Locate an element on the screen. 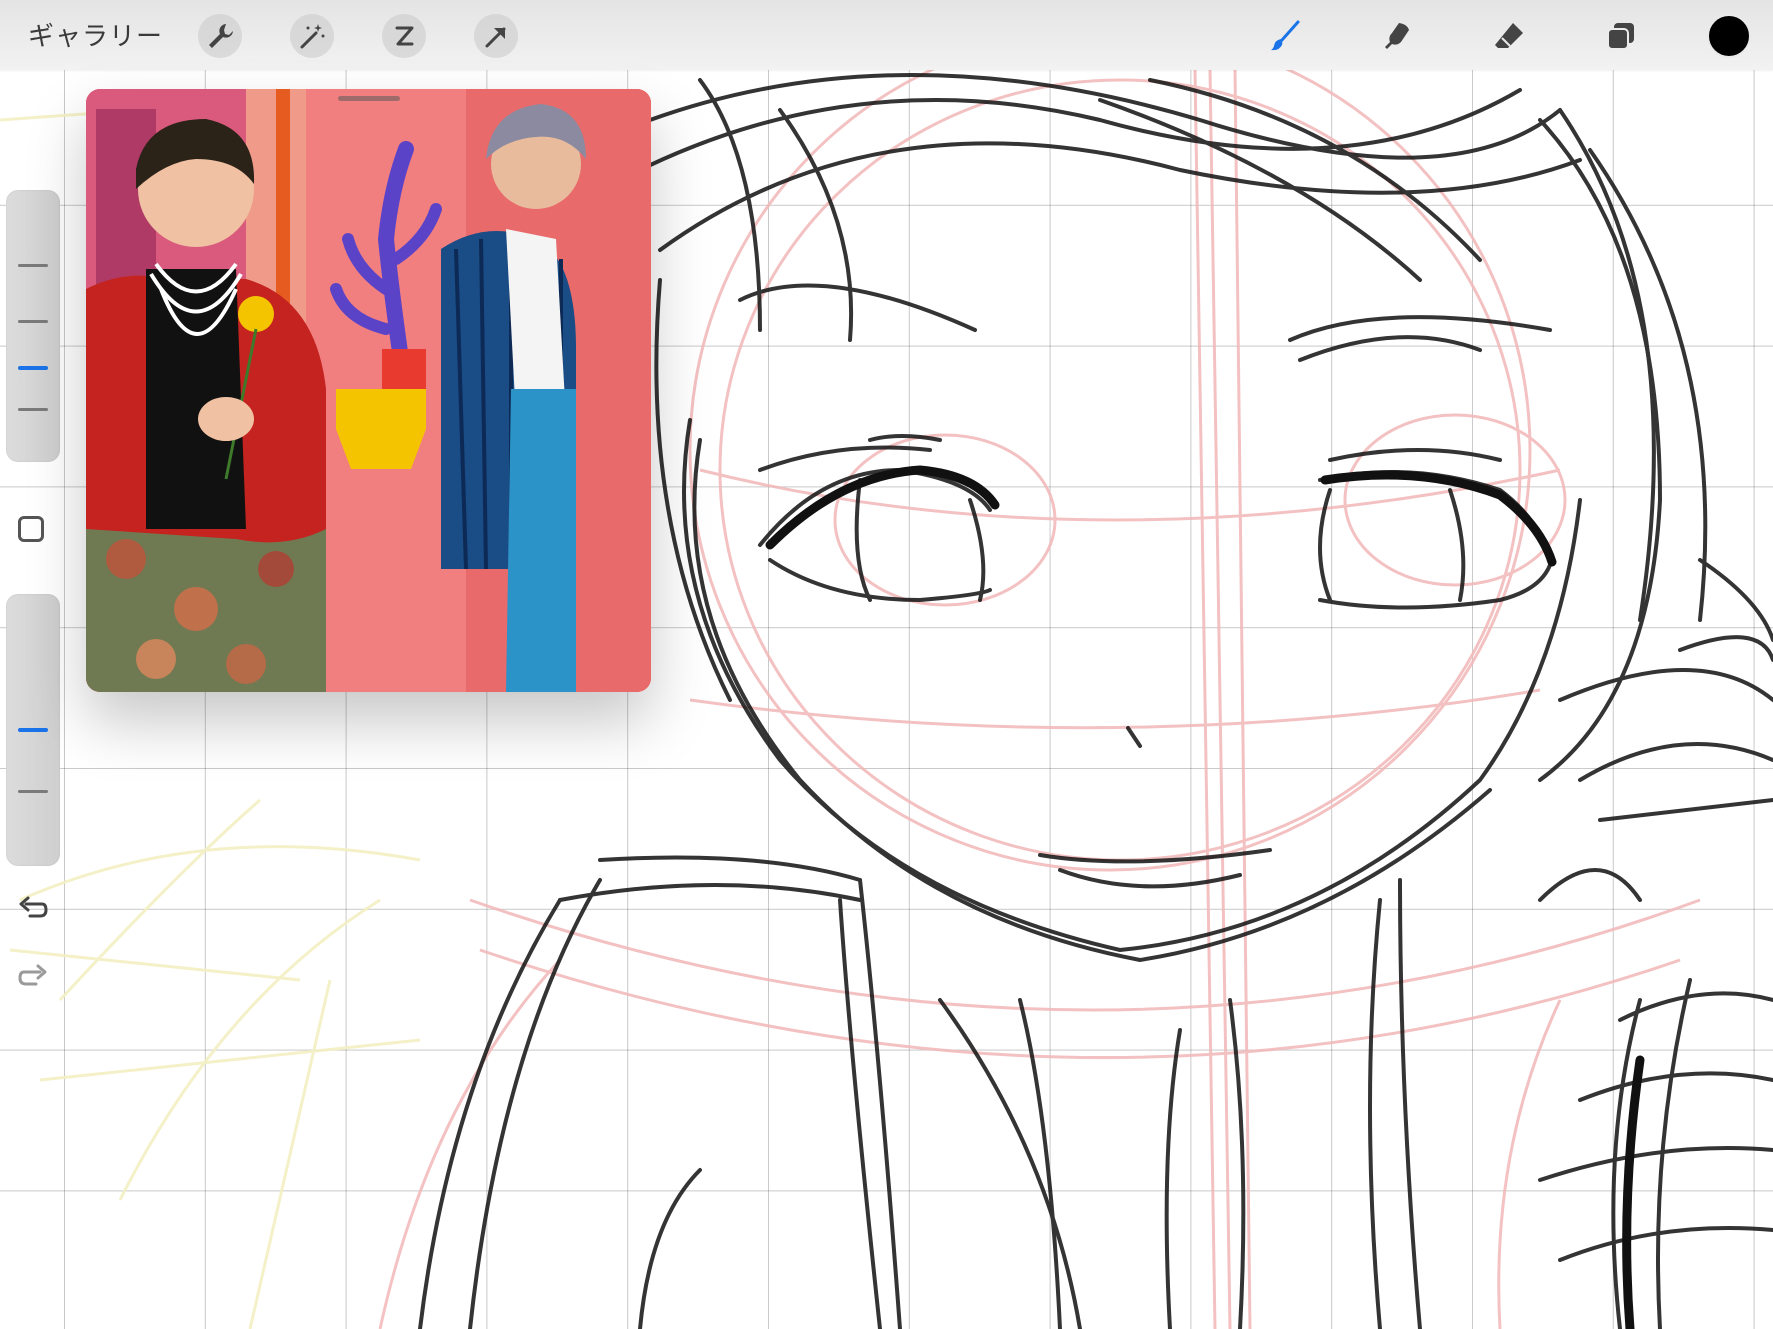 The width and height of the screenshot is (1773, 1329). wrench-icon is located at coordinates (221, 36).